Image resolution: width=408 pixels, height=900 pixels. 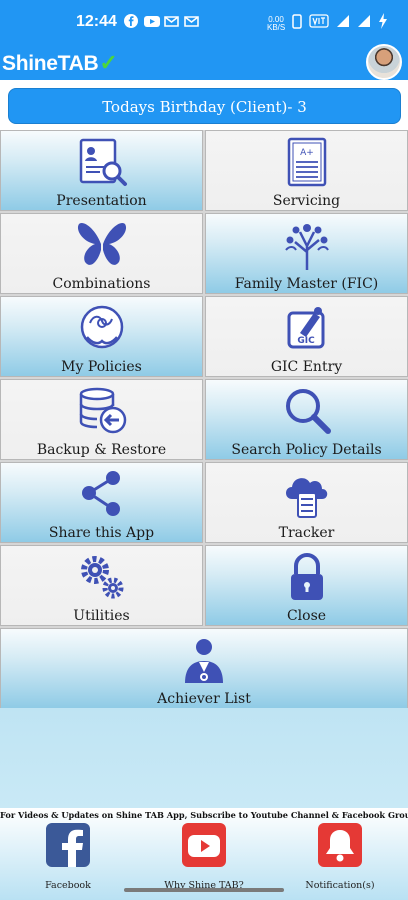 What do you see at coordinates (161, 21) in the screenshot?
I see `notification-icons` at bounding box center [161, 21].